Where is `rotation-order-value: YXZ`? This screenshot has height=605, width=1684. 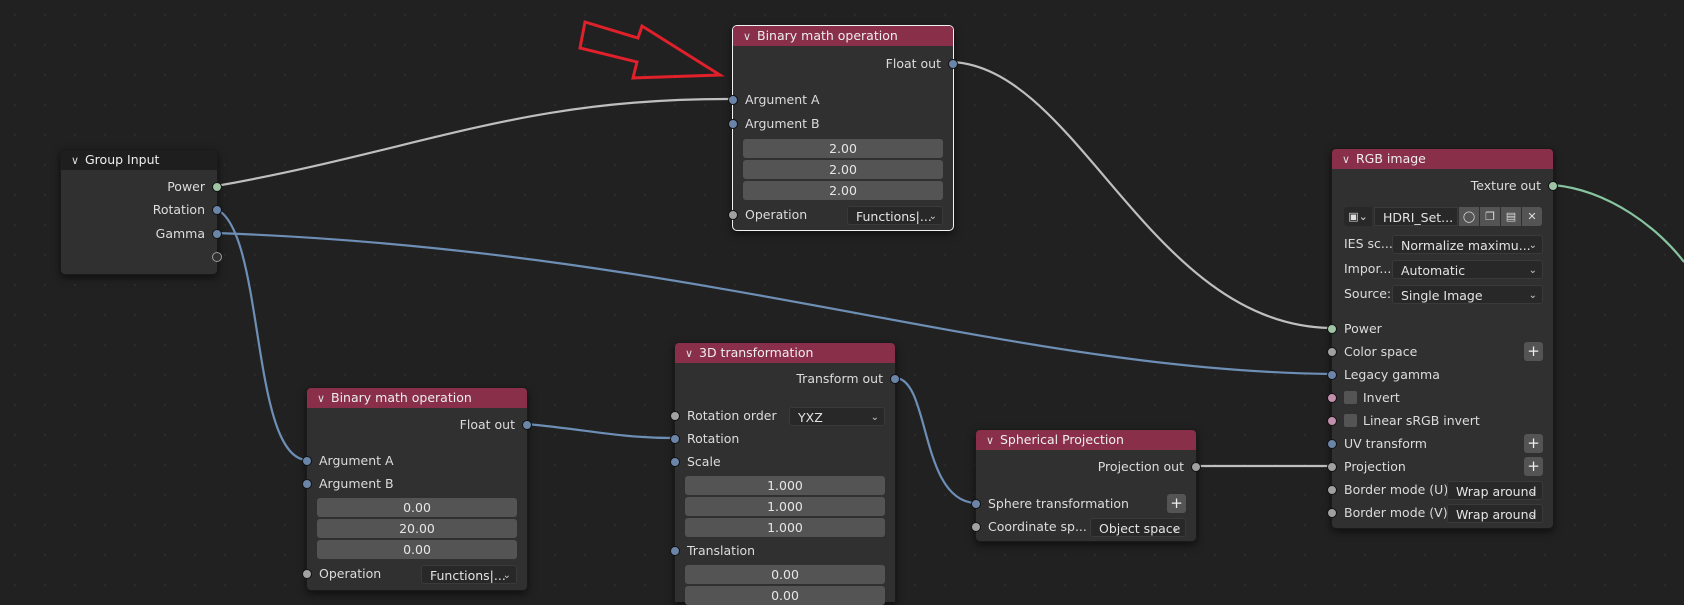 rotation-order-value: YXZ is located at coordinates (810, 417).